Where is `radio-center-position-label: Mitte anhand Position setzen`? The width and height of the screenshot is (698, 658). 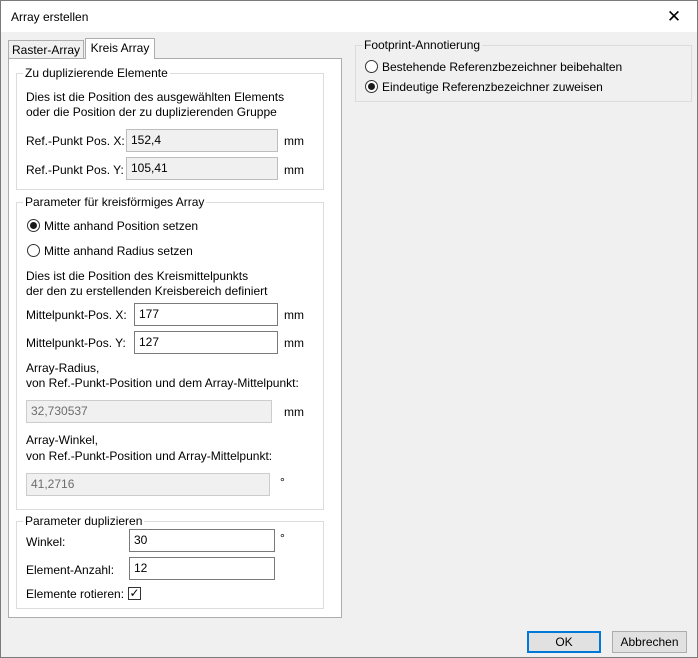
radio-center-position-label: Mitte anhand Position setzen is located at coordinates (121, 226).